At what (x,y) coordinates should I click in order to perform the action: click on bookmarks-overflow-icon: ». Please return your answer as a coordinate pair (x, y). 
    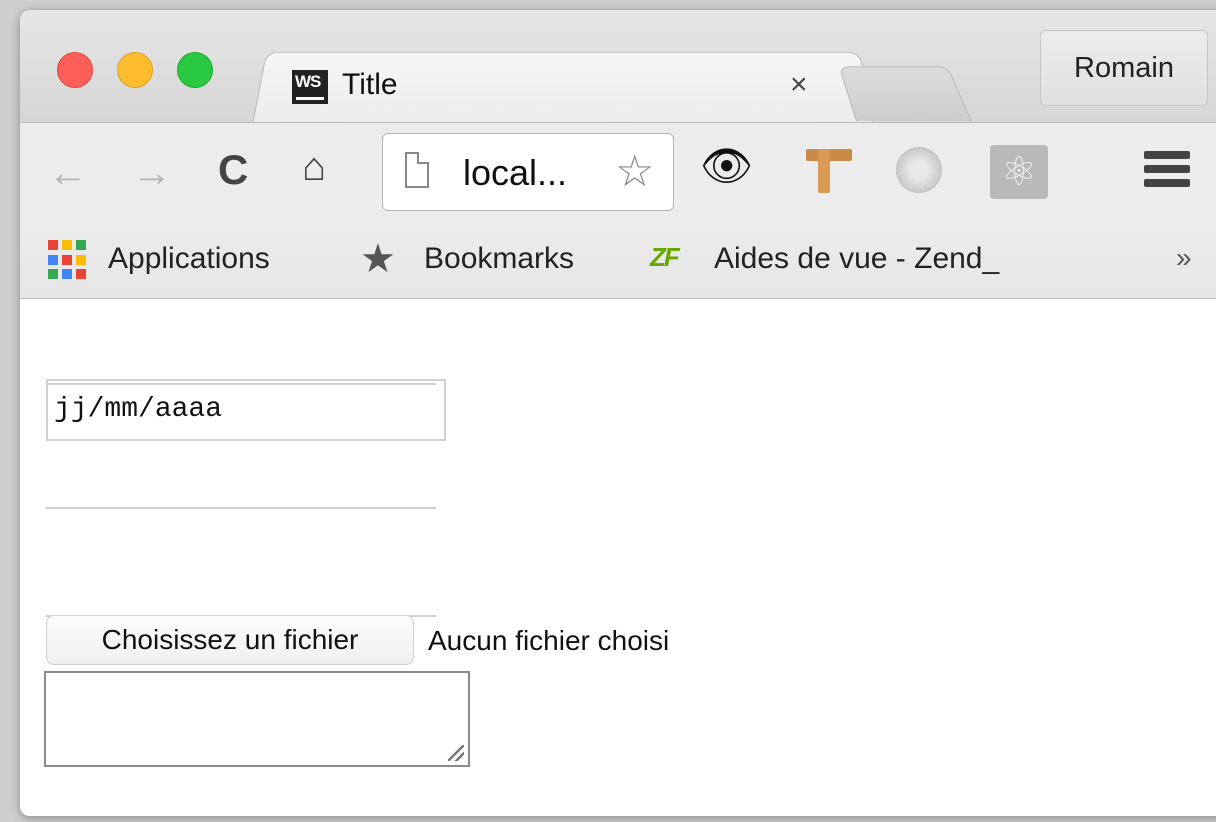
    Looking at the image, I should click on (1184, 258).